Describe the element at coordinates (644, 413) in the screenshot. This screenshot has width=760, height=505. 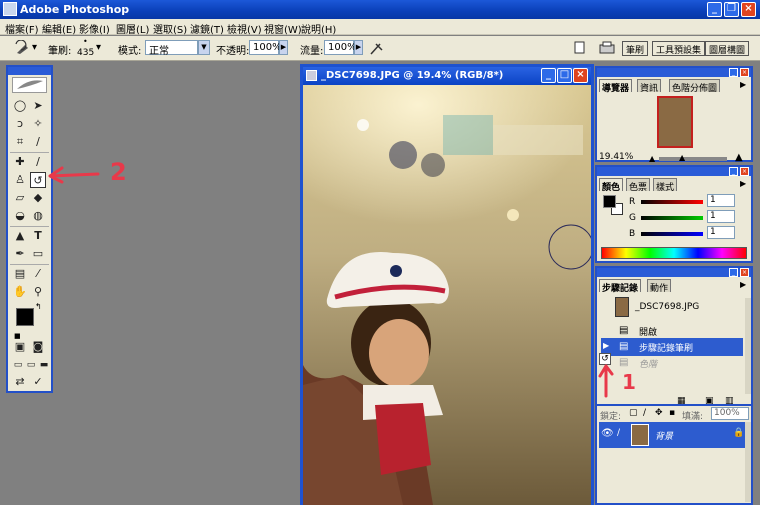
I see `lock-image-icon: ∕` at that location.